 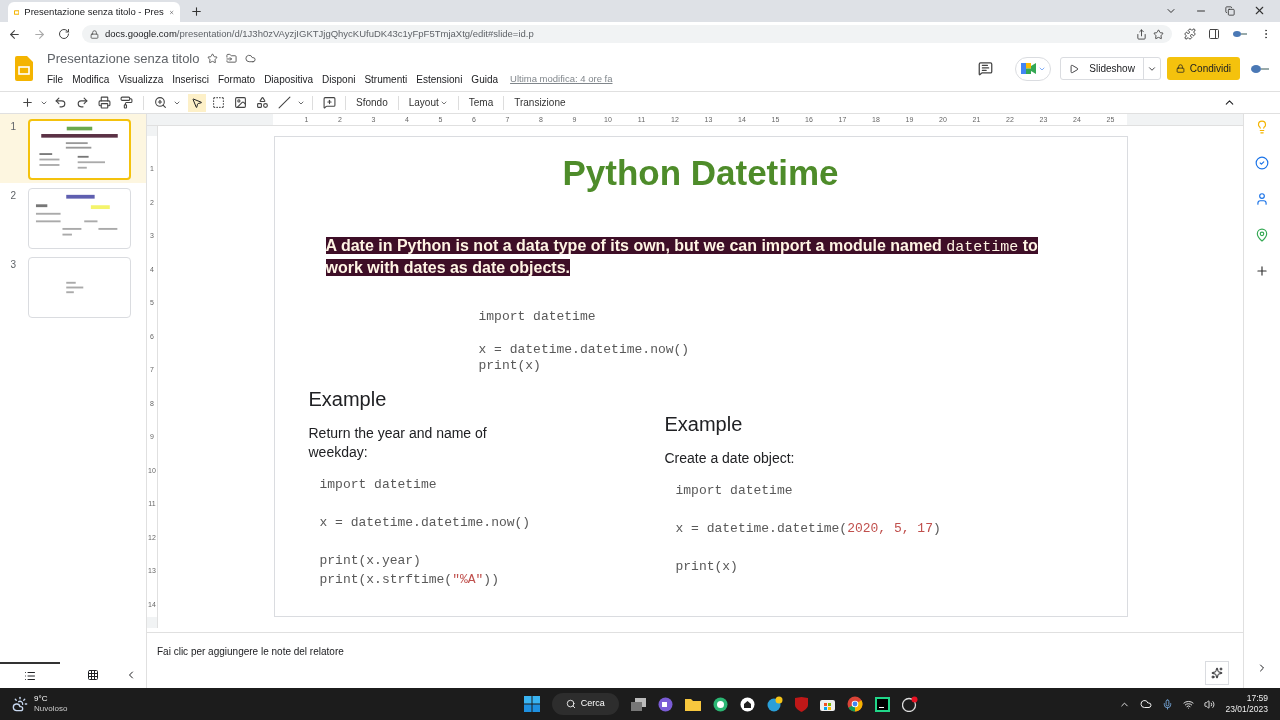 What do you see at coordinates (236, 79) in the screenshot?
I see `menu-item: Formato` at bounding box center [236, 79].